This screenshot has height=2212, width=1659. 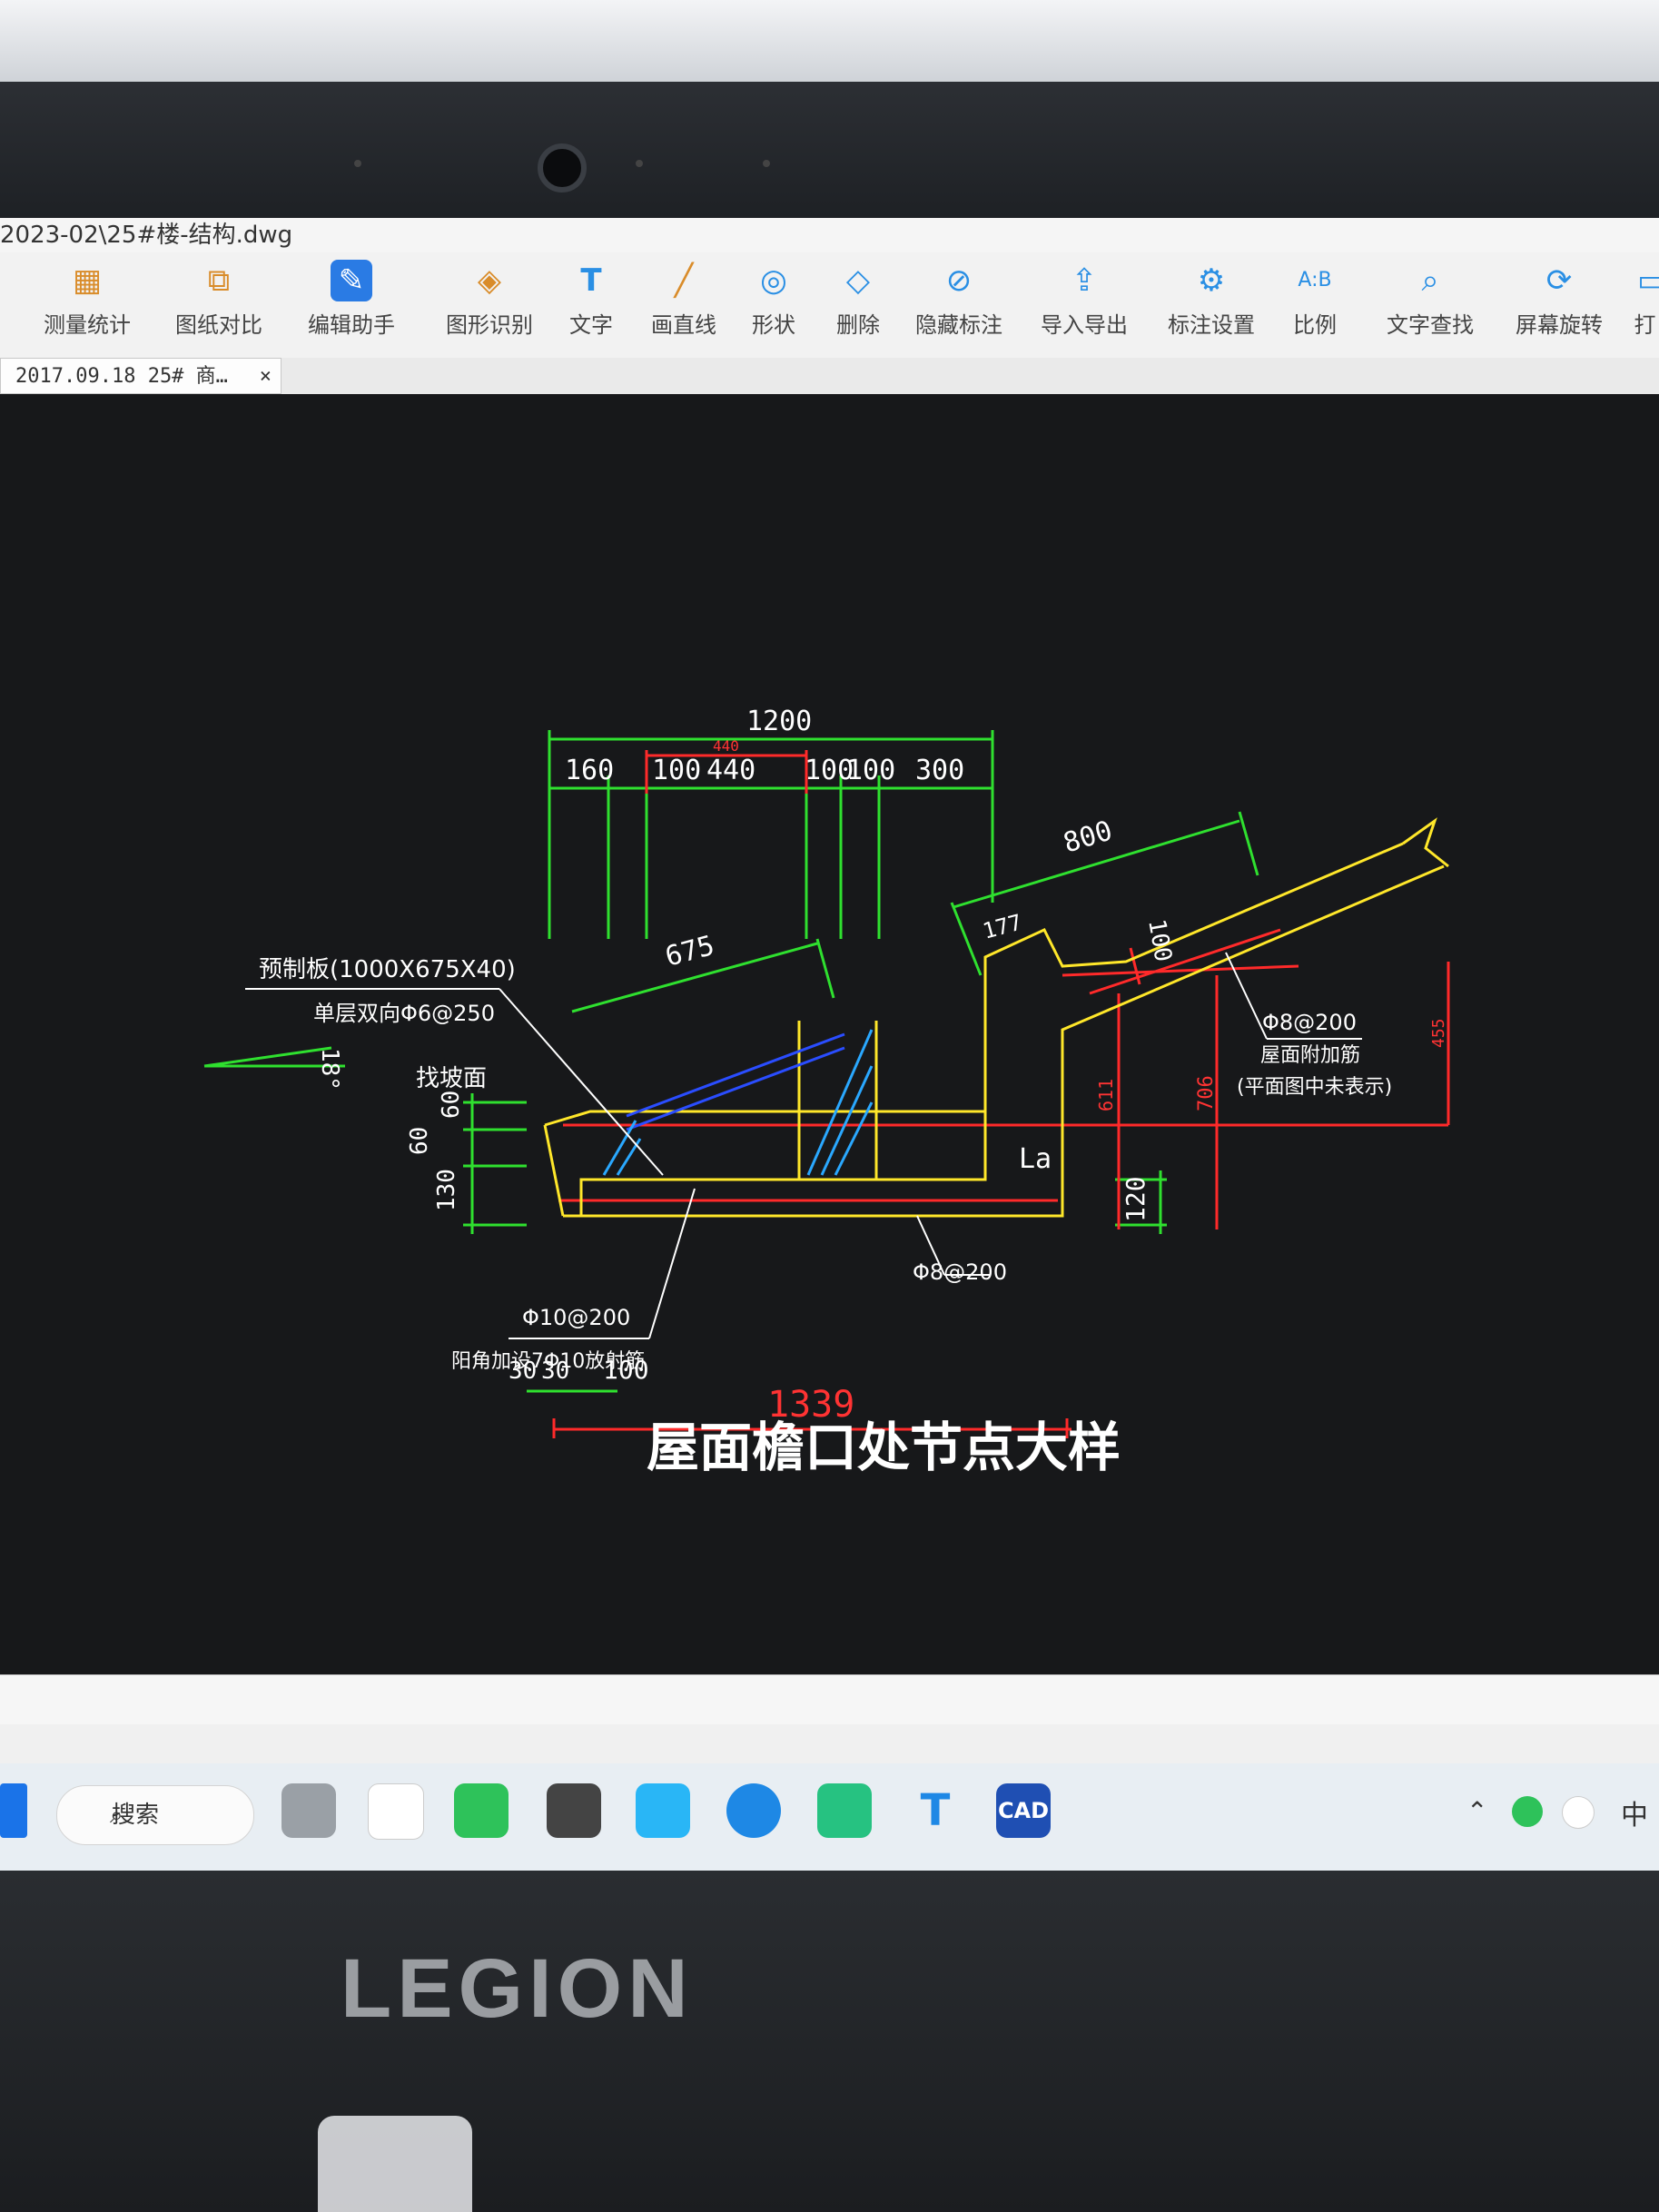 What do you see at coordinates (884, 1447) in the screenshot?
I see `drawing-title: 屋面檐口处节点大样` at bounding box center [884, 1447].